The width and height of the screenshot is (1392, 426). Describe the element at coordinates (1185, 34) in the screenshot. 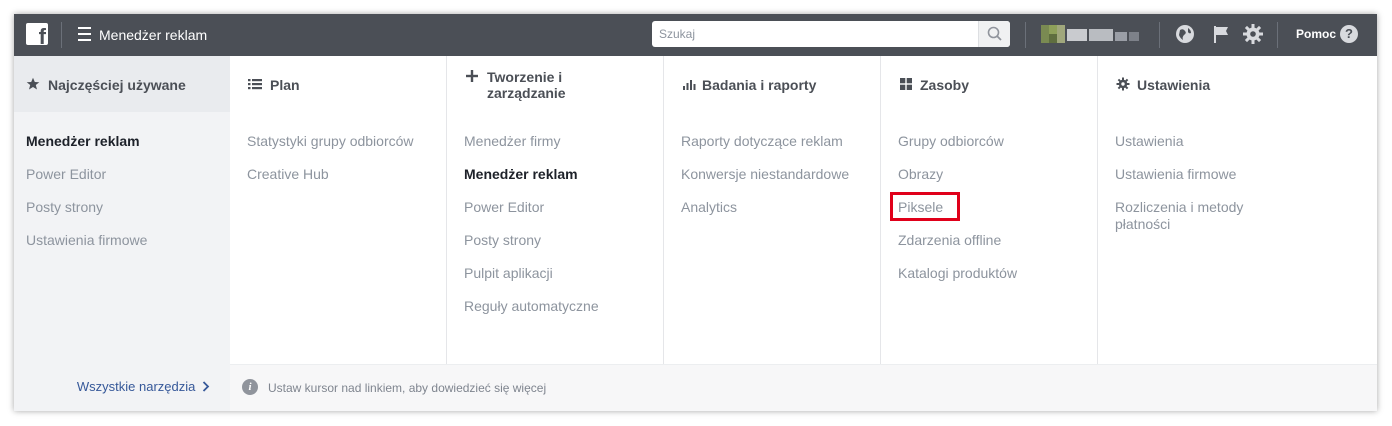

I see `globe-icon` at that location.